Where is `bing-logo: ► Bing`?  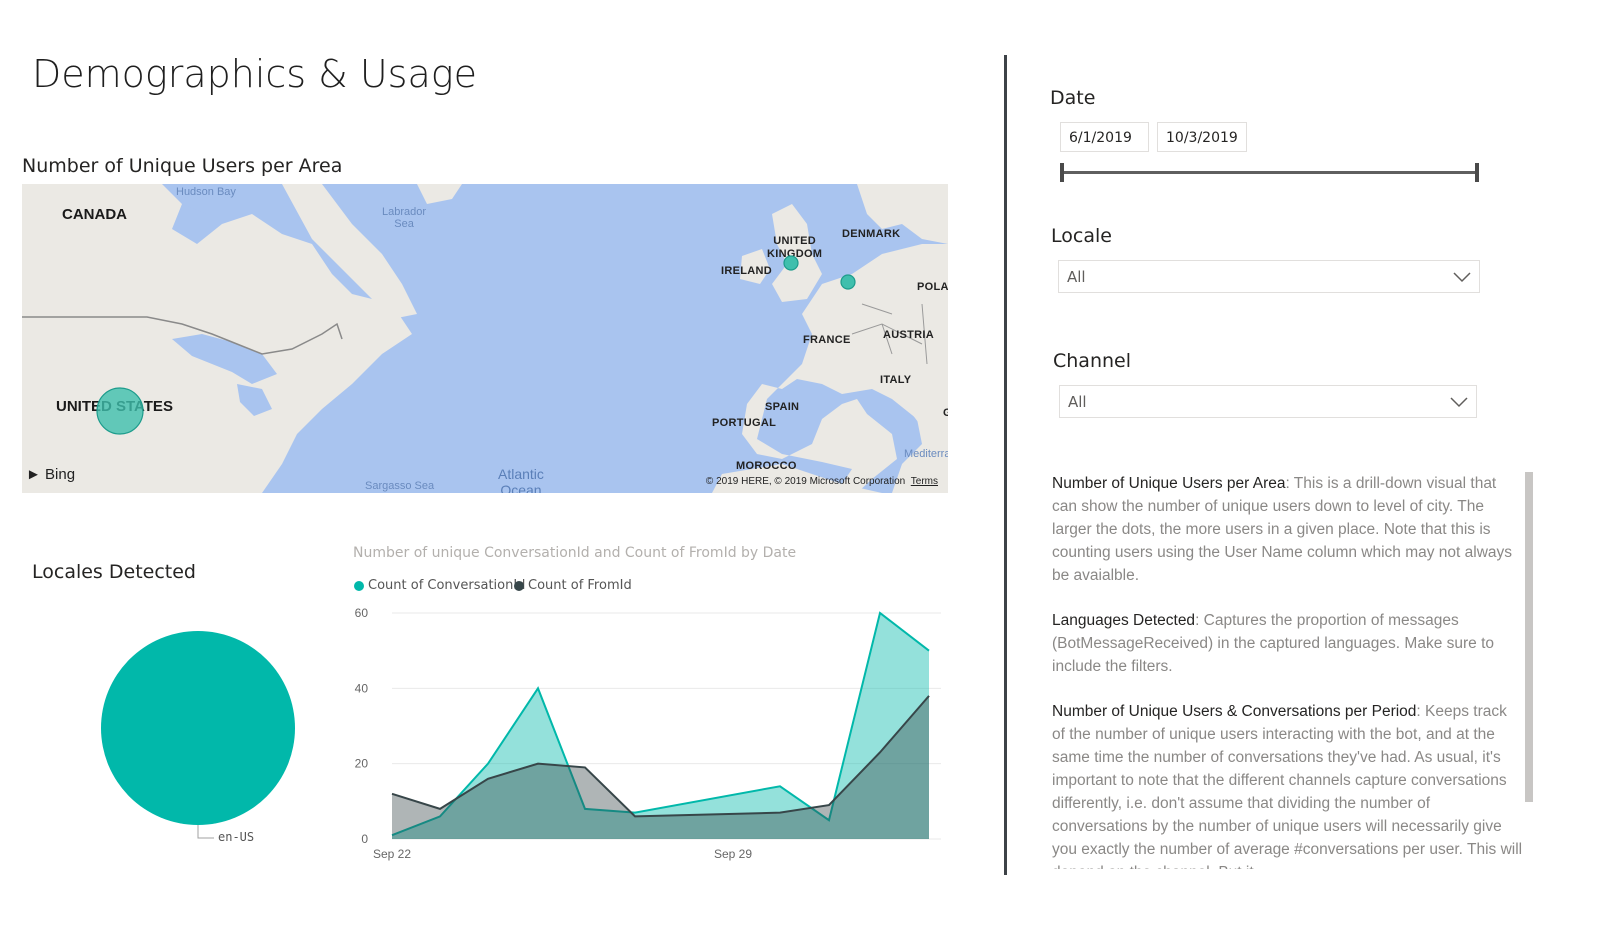 bing-logo: ► Bing is located at coordinates (51, 474).